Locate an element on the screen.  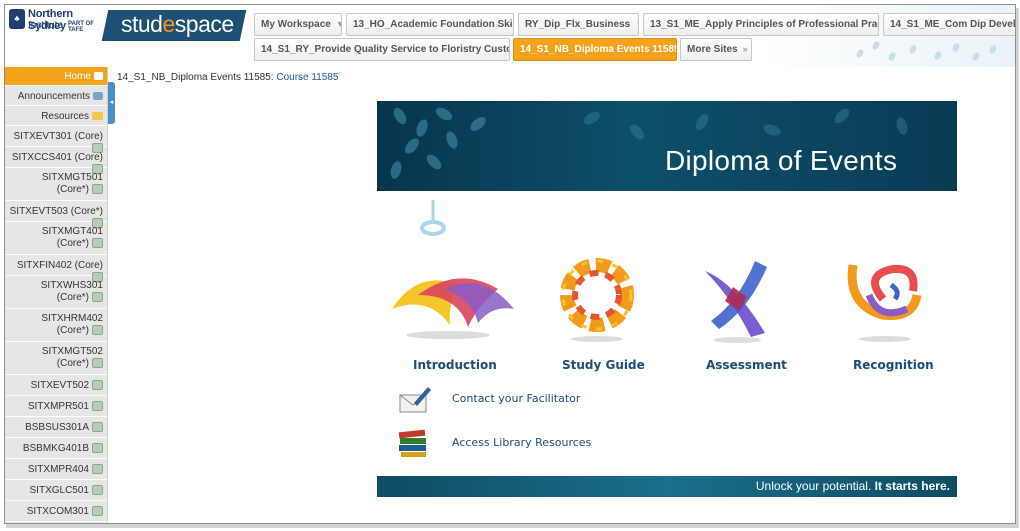
sidebar-item-label: Announcements is located at coordinates (53, 96).